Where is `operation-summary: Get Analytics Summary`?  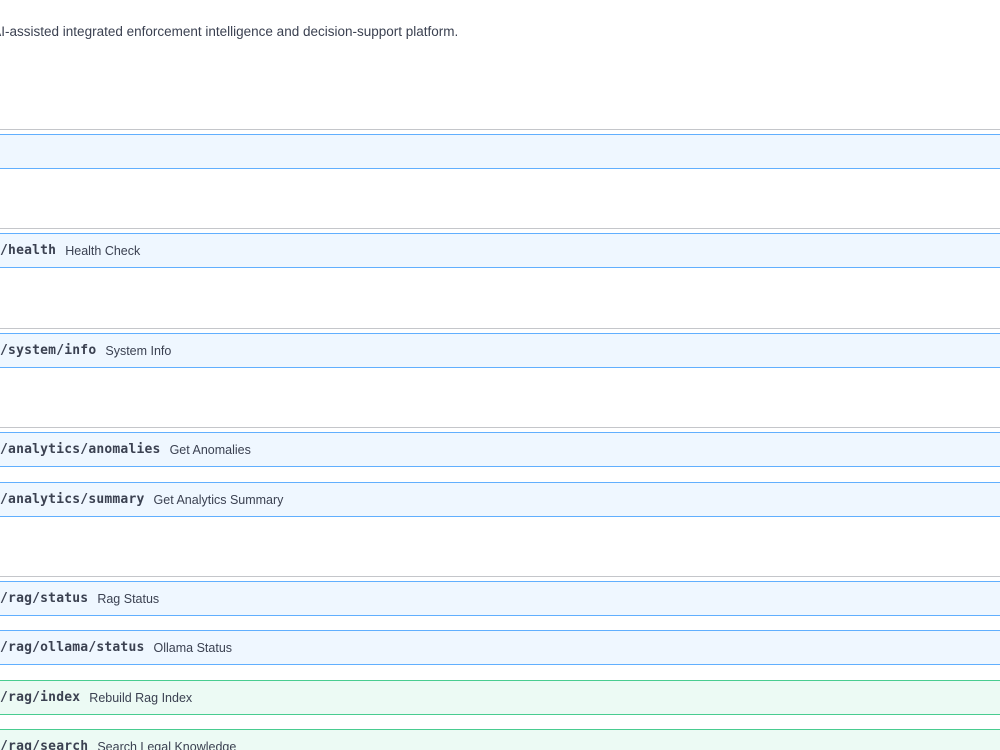
operation-summary: Get Analytics Summary is located at coordinates (218, 499).